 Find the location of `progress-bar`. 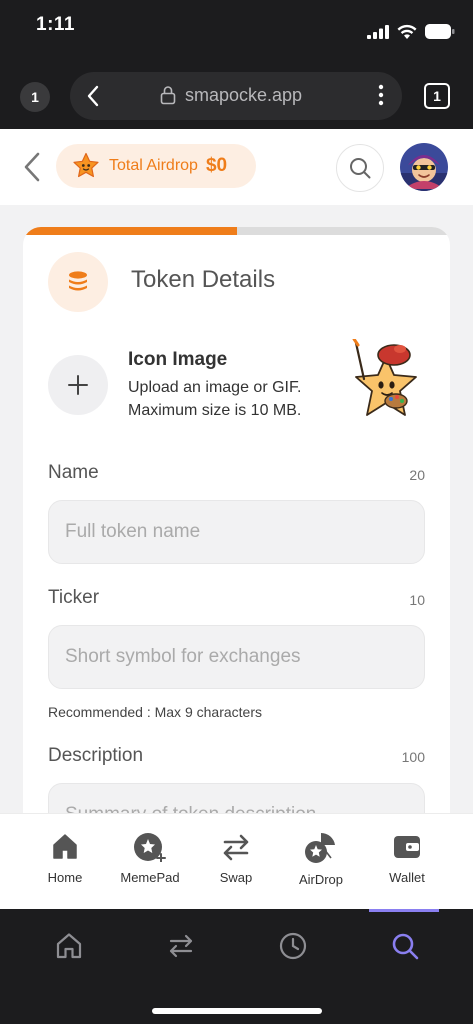

progress-bar is located at coordinates (236, 231).